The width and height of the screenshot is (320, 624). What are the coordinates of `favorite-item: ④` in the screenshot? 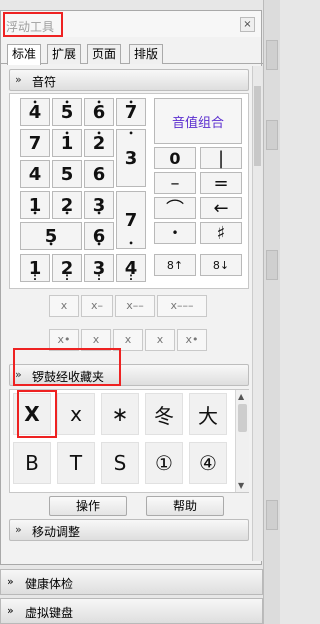 It's located at (208, 463).